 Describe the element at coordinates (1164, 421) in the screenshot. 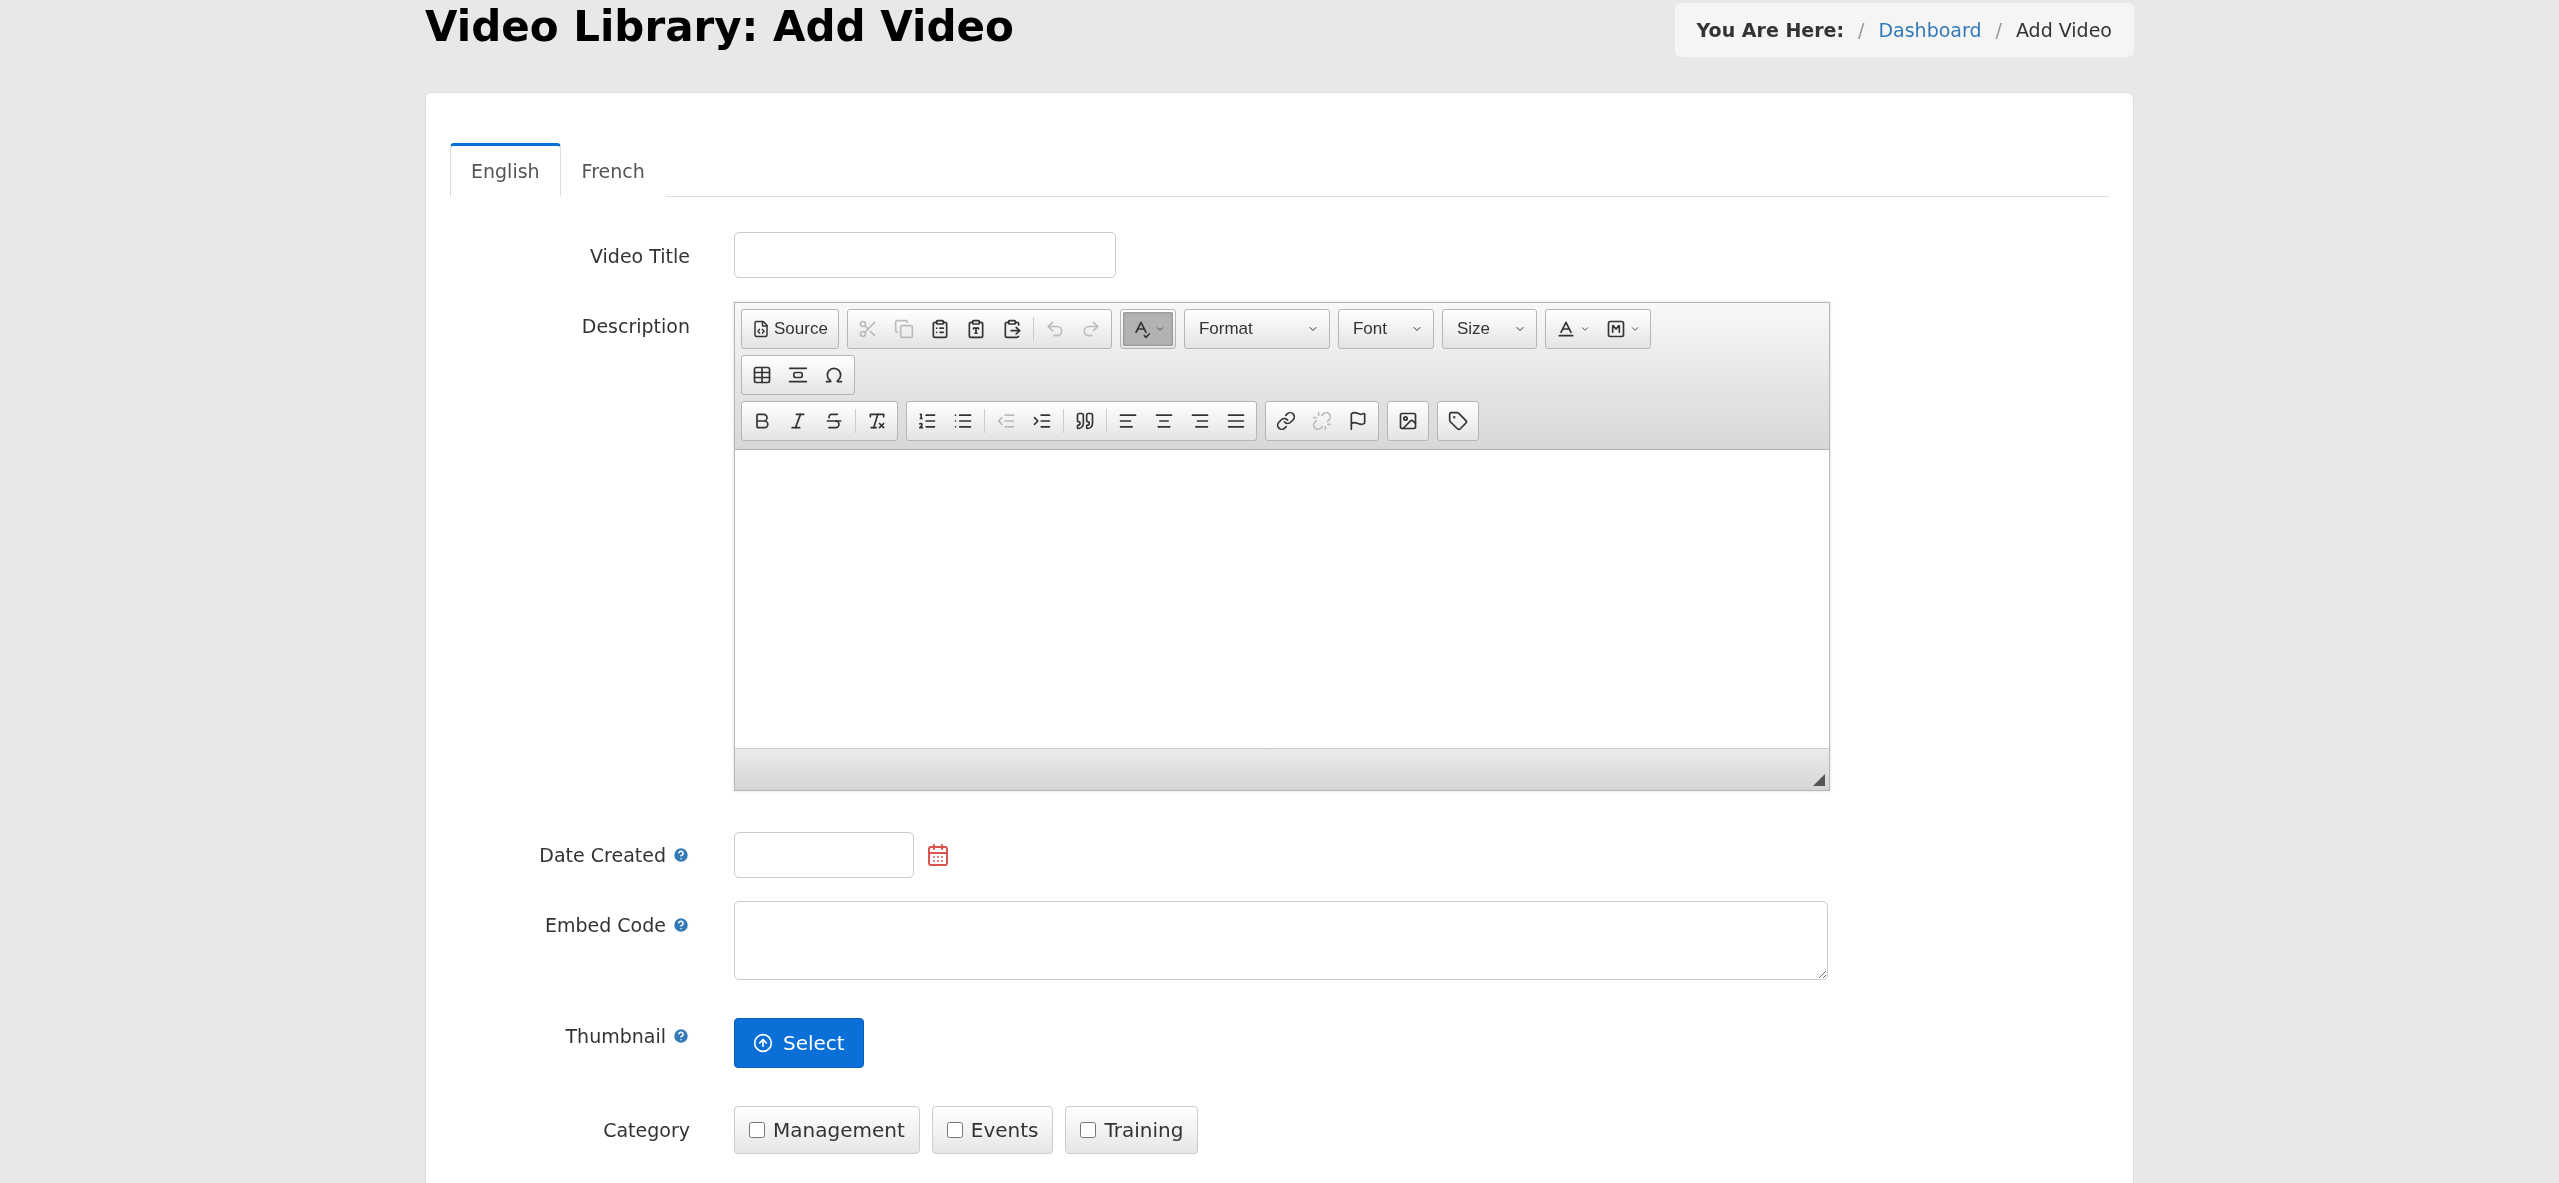

I see `align-center-icon` at that location.